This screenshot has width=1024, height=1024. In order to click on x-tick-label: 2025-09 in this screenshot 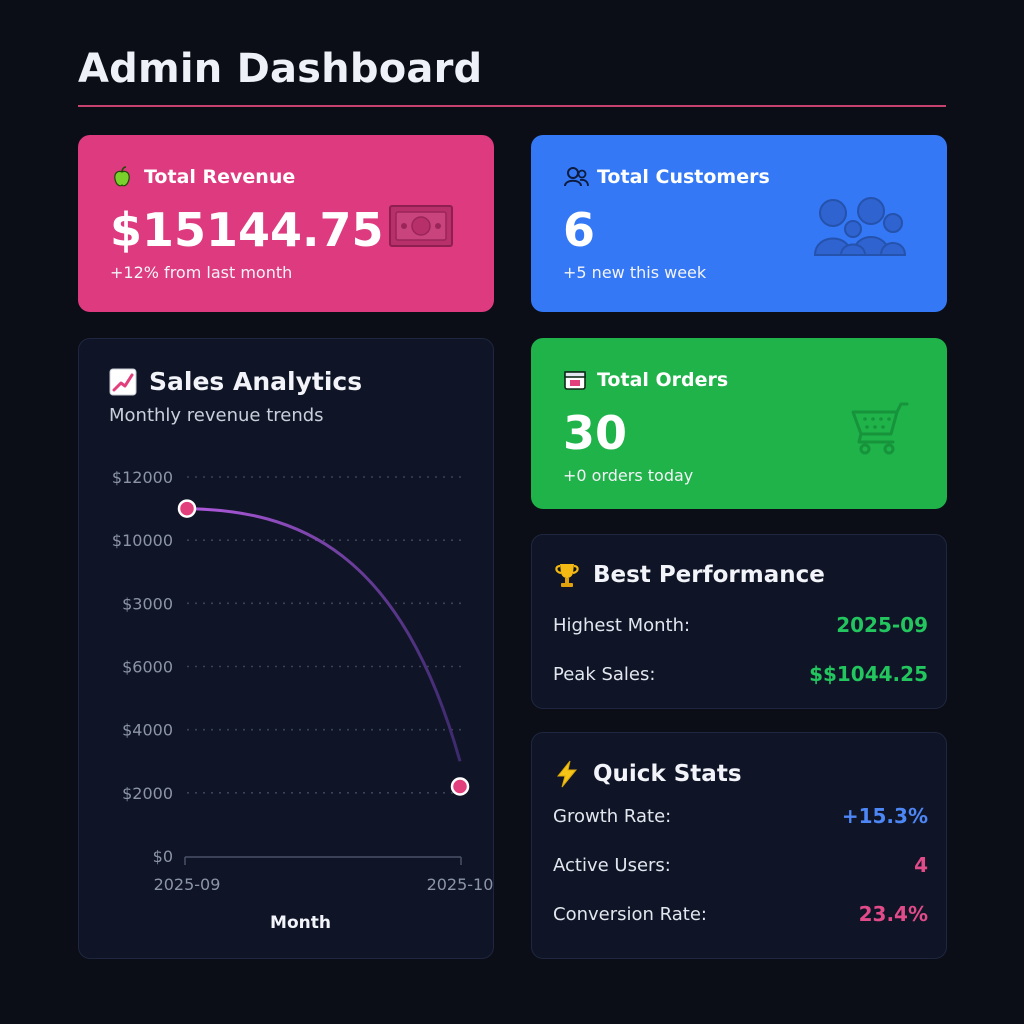, I will do `click(187, 884)`.